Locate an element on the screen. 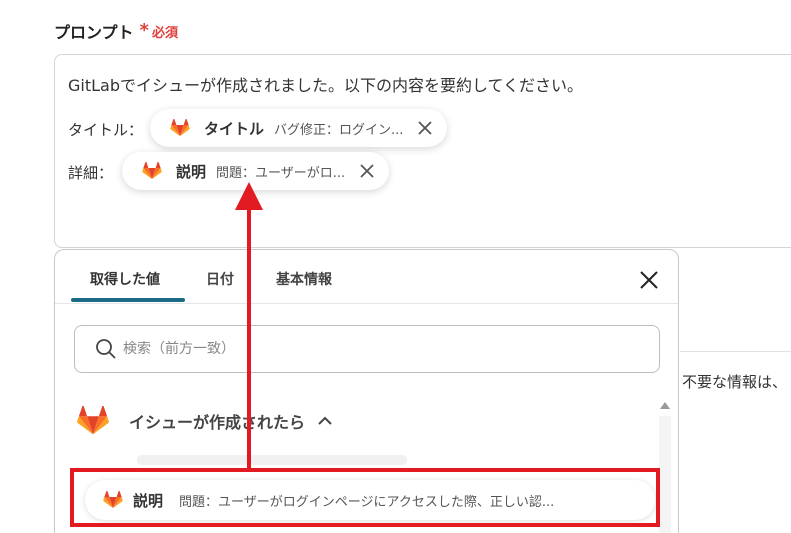 This screenshot has width=791, height=533. required-text: 必須 is located at coordinates (164, 33).